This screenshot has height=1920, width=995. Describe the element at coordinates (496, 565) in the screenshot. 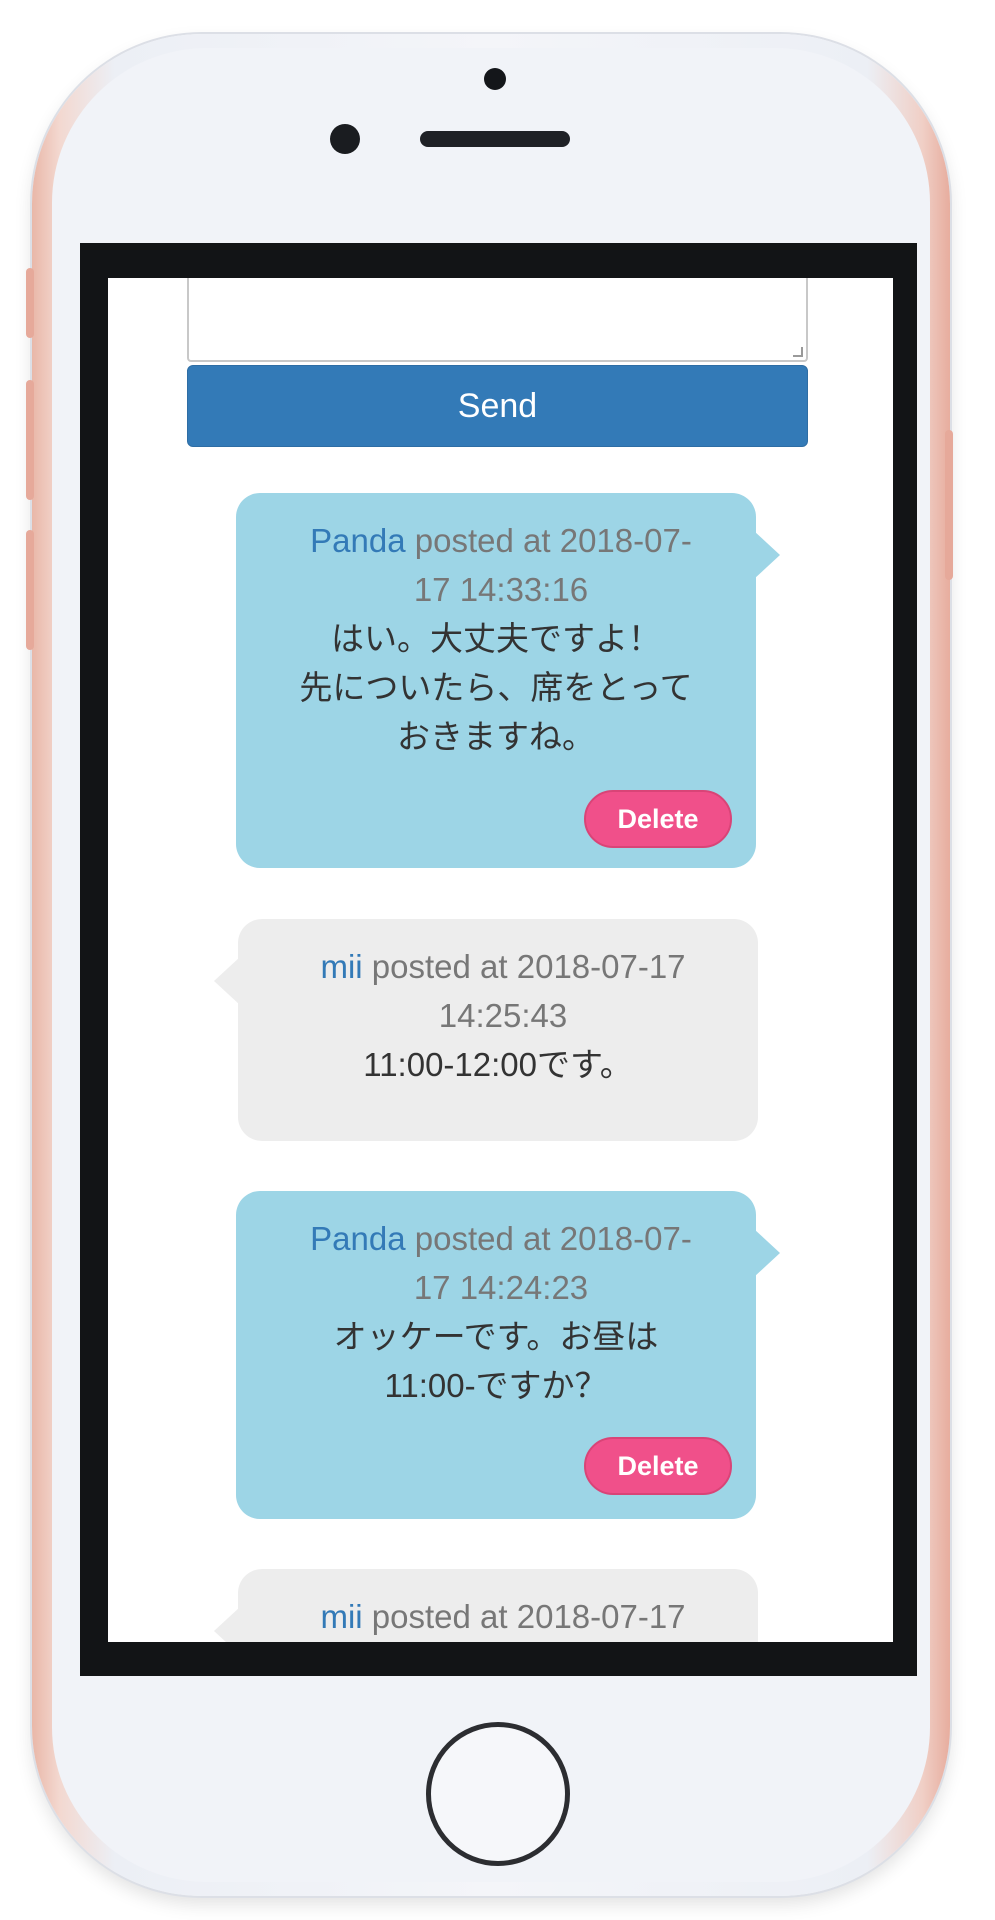

I see `message-header: Panda posted at 2018-07- 17 14:33:16` at that location.